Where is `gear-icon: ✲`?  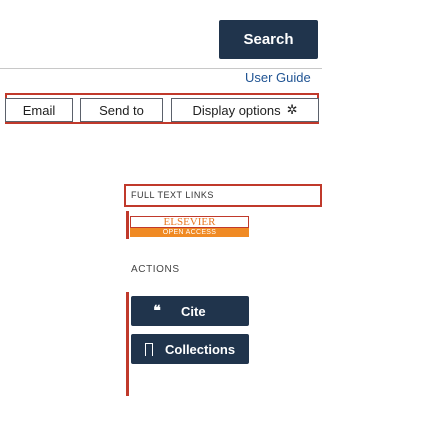 gear-icon: ✲ is located at coordinates (292, 109).